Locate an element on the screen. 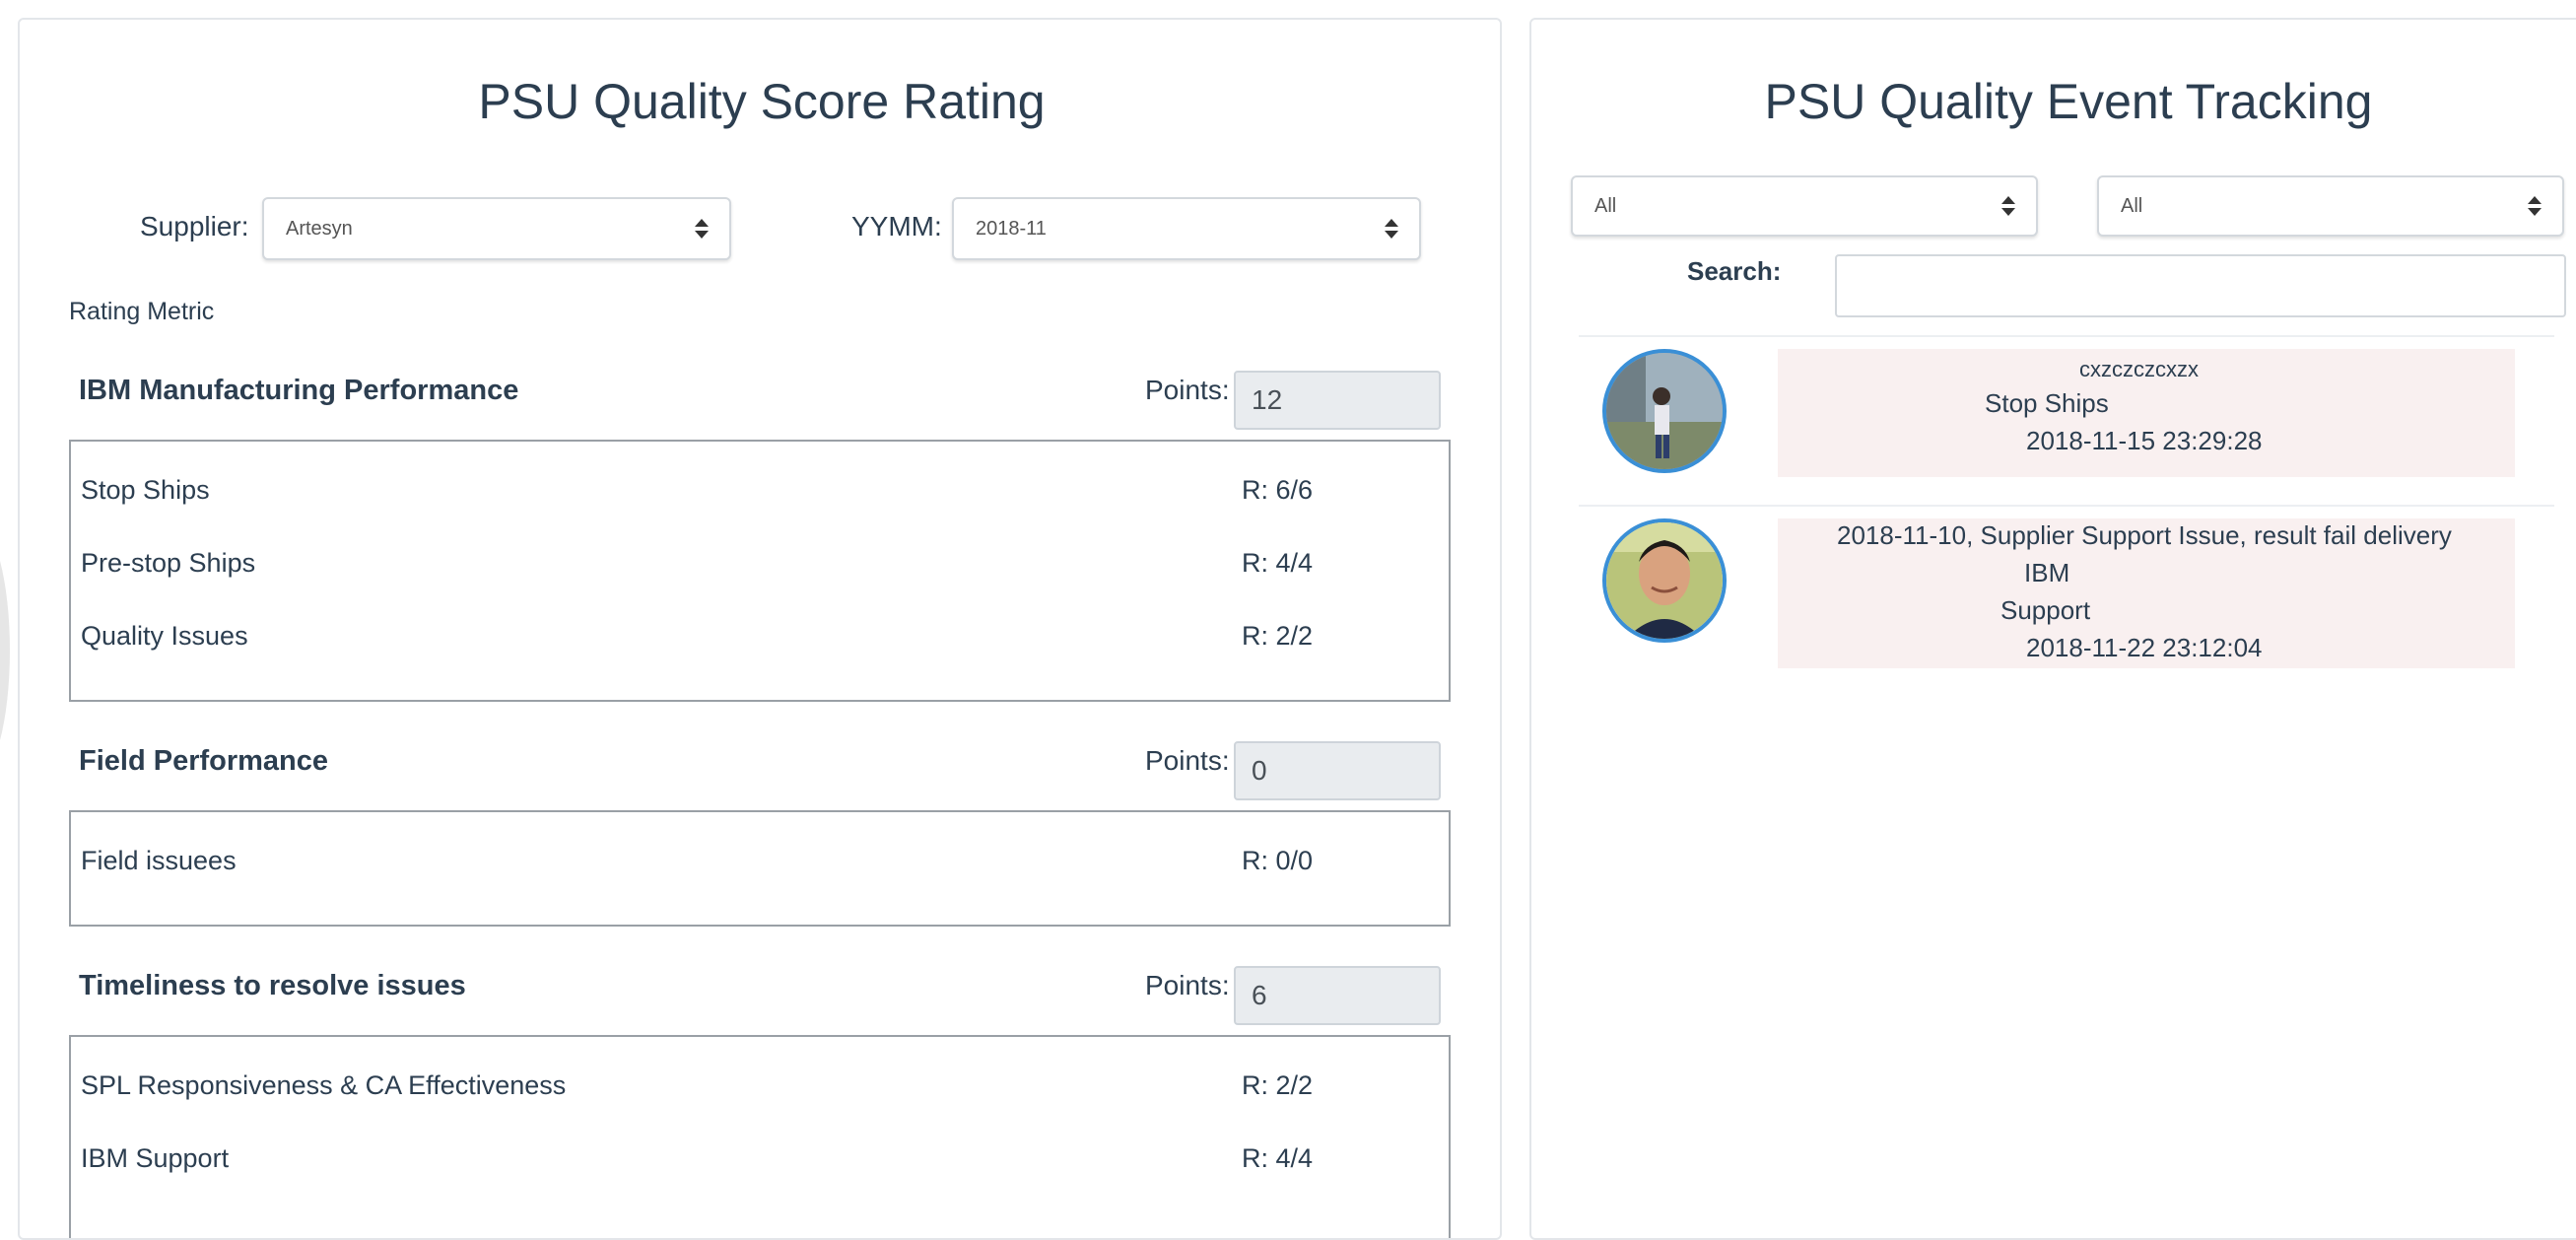 The height and width of the screenshot is (1240, 2576). section-title: Field Performance is located at coordinates (204, 761).